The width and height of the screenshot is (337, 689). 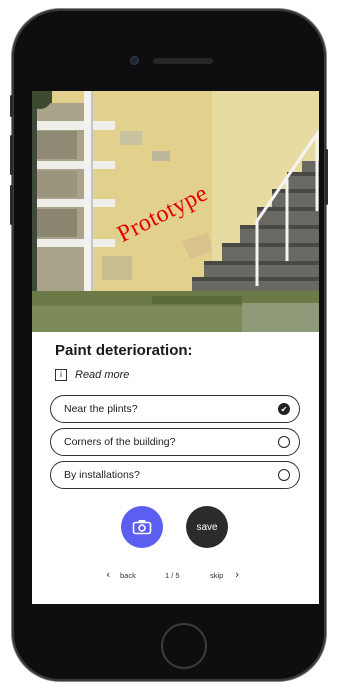 What do you see at coordinates (326, 177) in the screenshot?
I see `power-button` at bounding box center [326, 177].